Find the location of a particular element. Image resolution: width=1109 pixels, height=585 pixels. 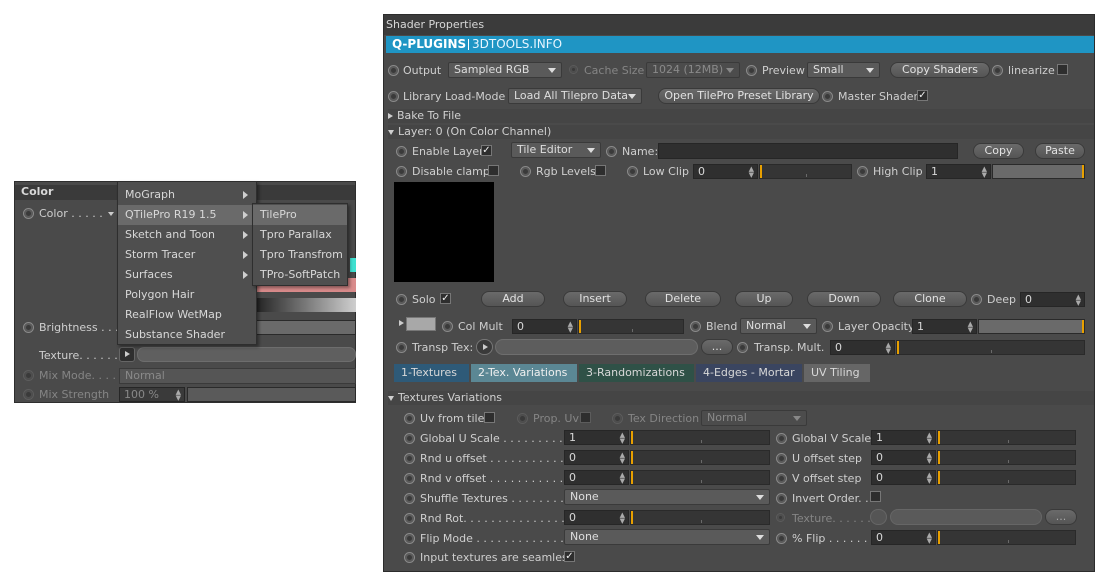

menu-item-polygon-hair: Polygon Hair is located at coordinates (187, 295).